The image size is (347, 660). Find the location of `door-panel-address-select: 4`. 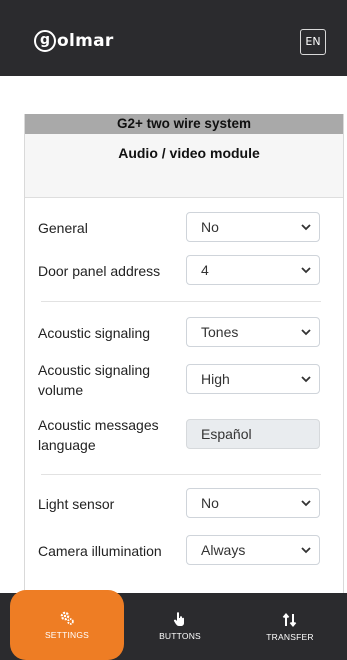

door-panel-address-select: 4 is located at coordinates (253, 270).